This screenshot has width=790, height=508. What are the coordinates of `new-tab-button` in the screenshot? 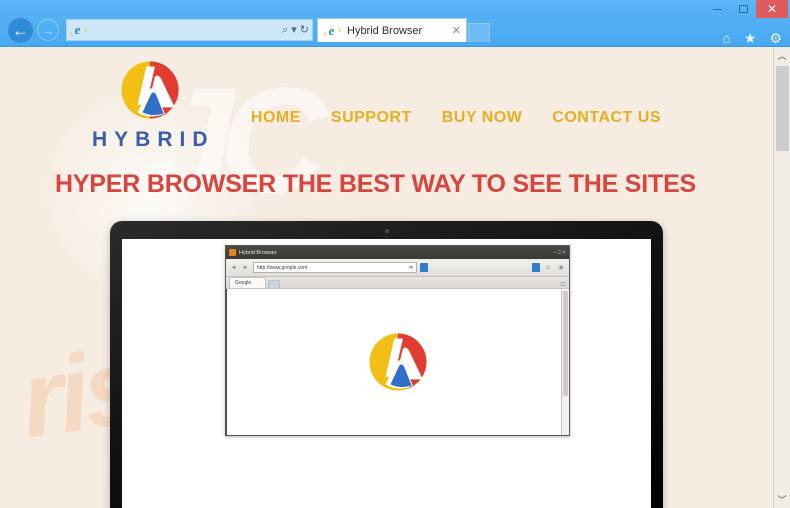 It's located at (479, 32).